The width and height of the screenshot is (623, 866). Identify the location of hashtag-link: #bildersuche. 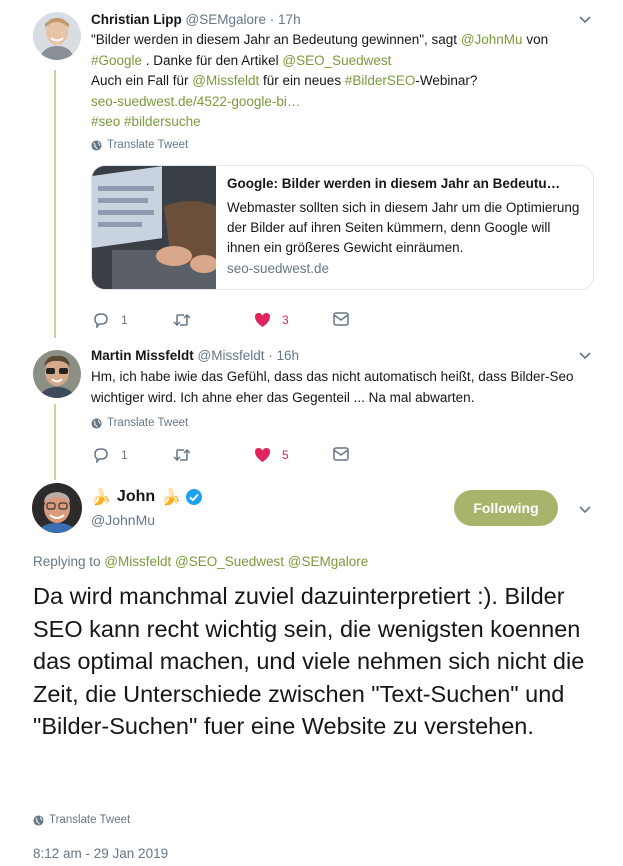
(162, 121).